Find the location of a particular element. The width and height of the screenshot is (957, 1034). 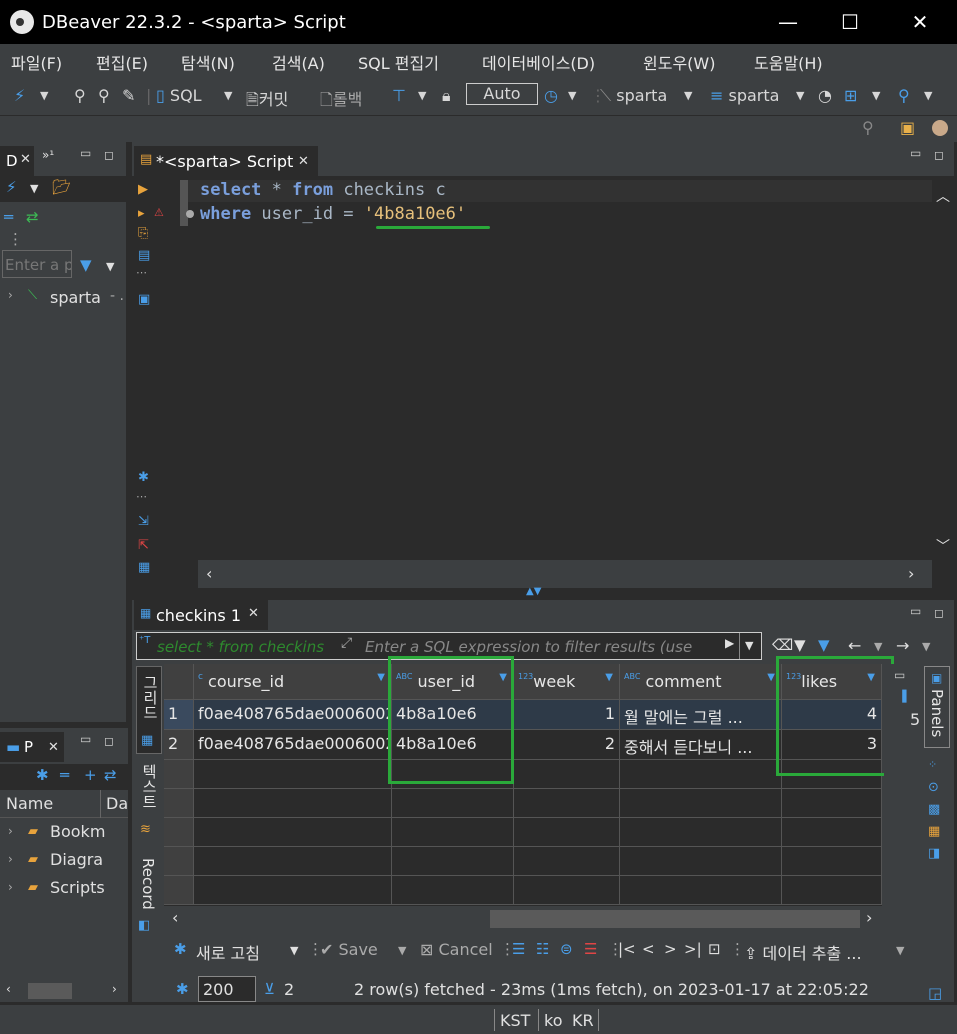

menu-file: 파일(F) is located at coordinates (36, 62).